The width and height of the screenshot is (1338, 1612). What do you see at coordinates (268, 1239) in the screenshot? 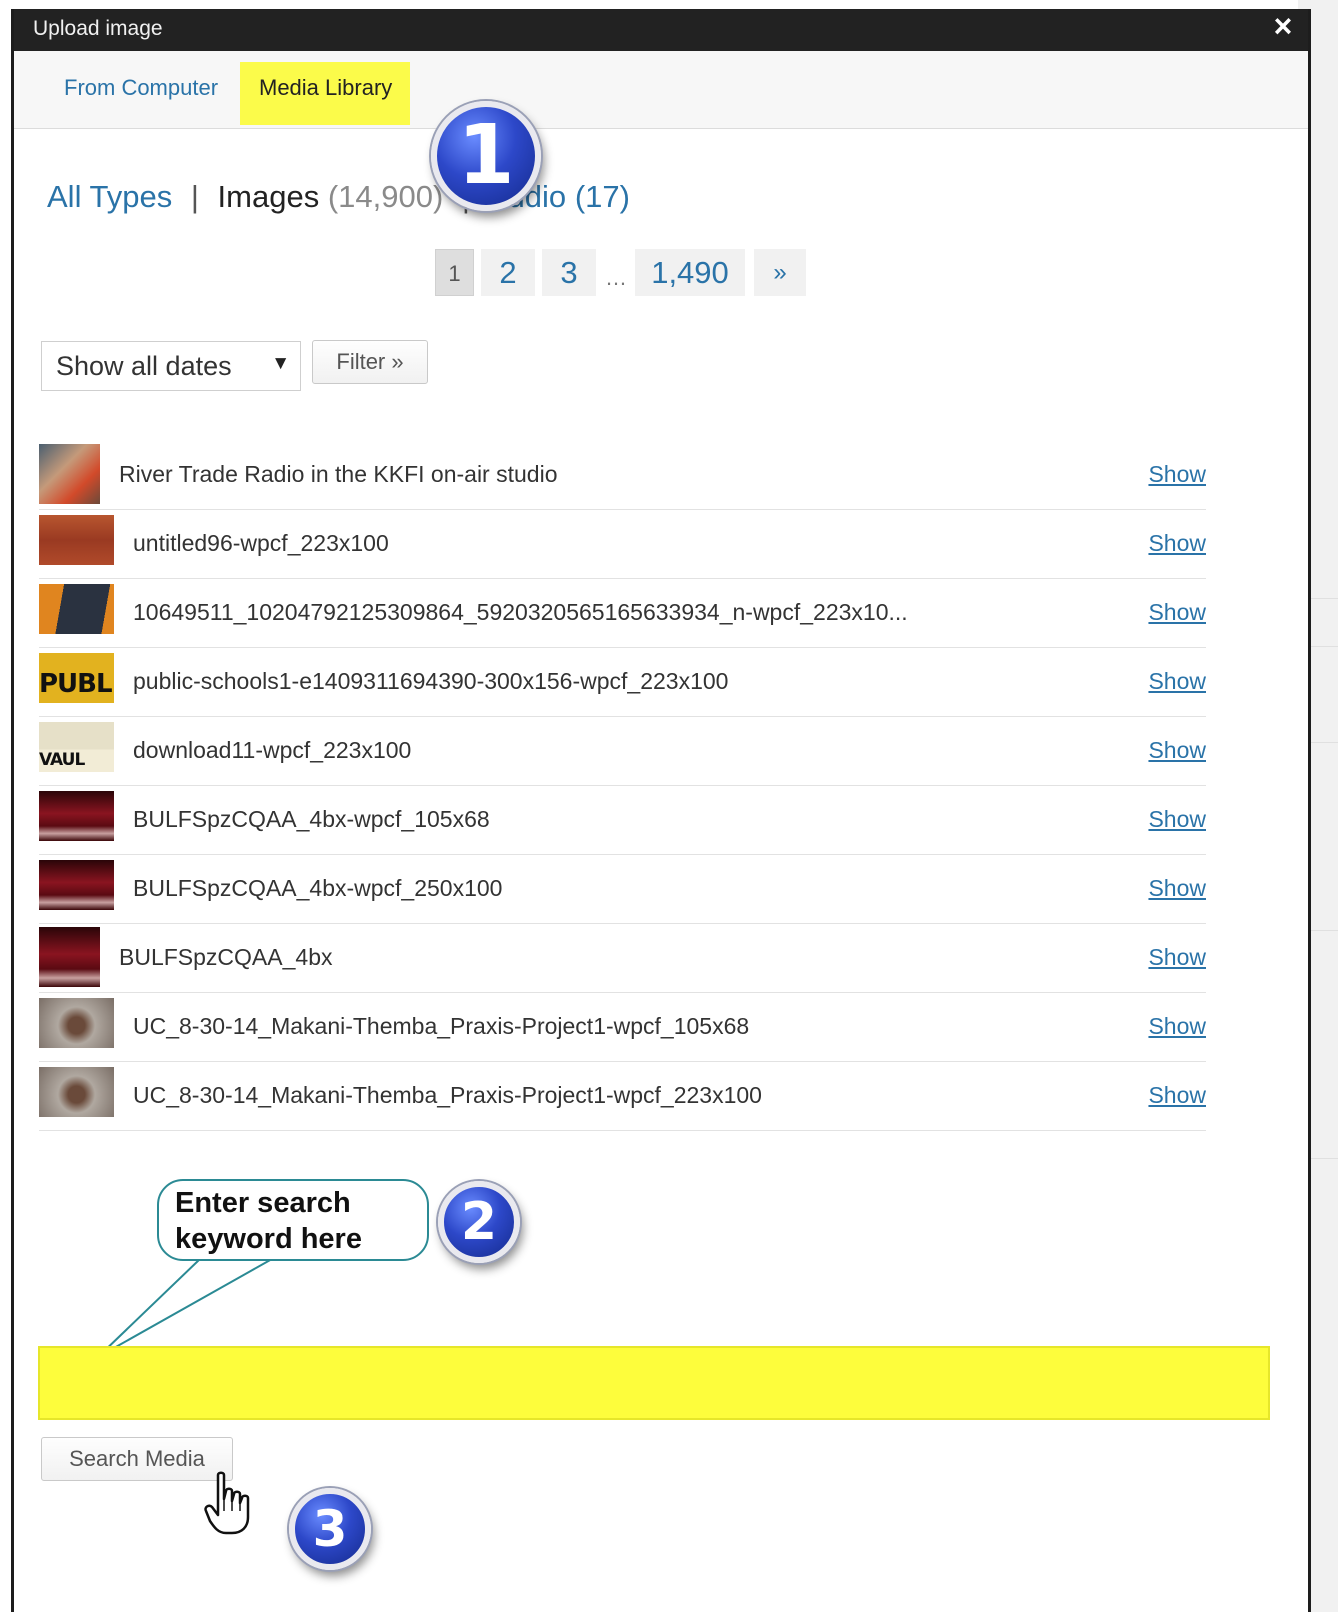
I see `bubble-text-line: keyword here` at bounding box center [268, 1239].